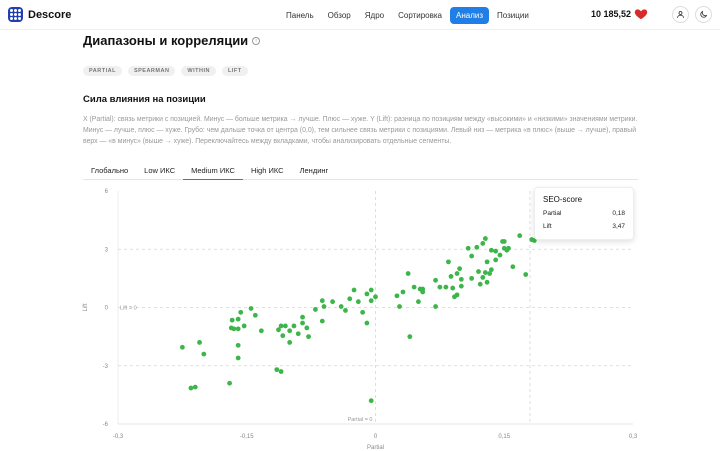 Image resolution: width=720 pixels, height=451 pixels. What do you see at coordinates (86, 307) in the screenshot?
I see `y-axis-title: Lift` at bounding box center [86, 307].